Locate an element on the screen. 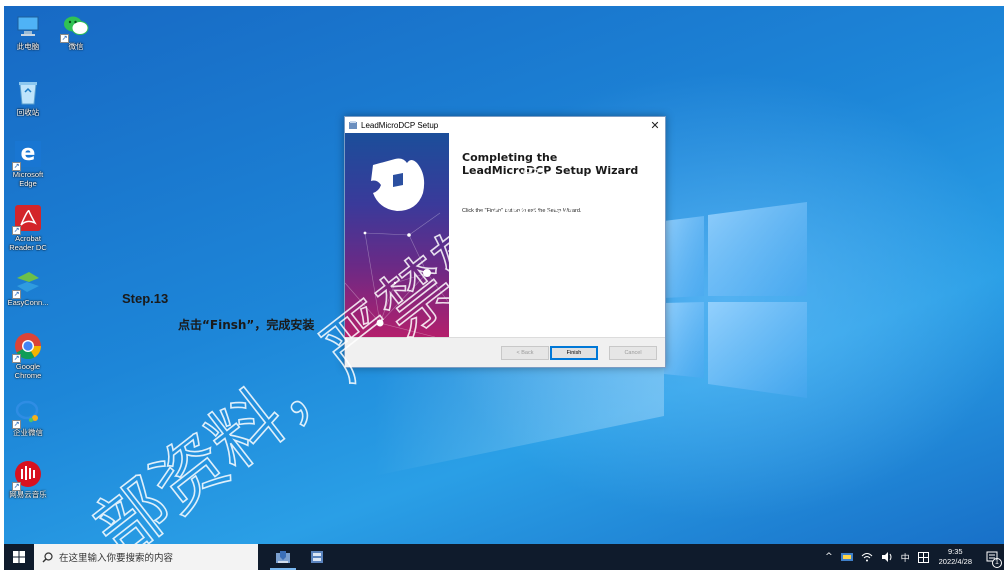 The width and height of the screenshot is (1008, 572). desktop-icon-this-pc: 此电脑 is located at coordinates (28, 31).